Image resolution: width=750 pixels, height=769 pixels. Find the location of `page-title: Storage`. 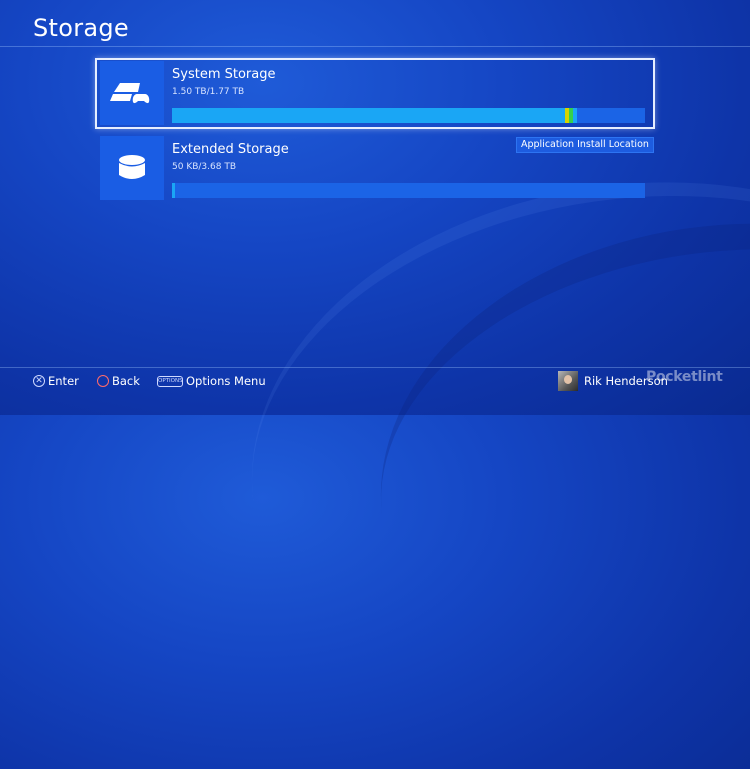

page-title: Storage is located at coordinates (81, 28).